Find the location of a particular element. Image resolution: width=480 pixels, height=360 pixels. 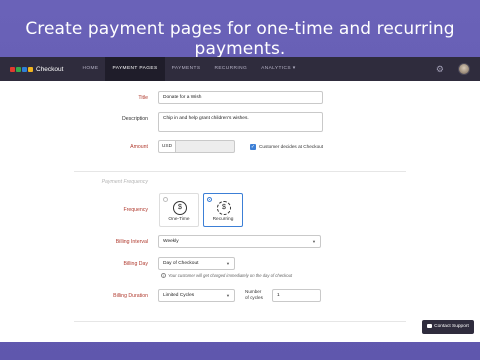

nav-payment-pages: PAYMENT PAGES is located at coordinates (135, 69).